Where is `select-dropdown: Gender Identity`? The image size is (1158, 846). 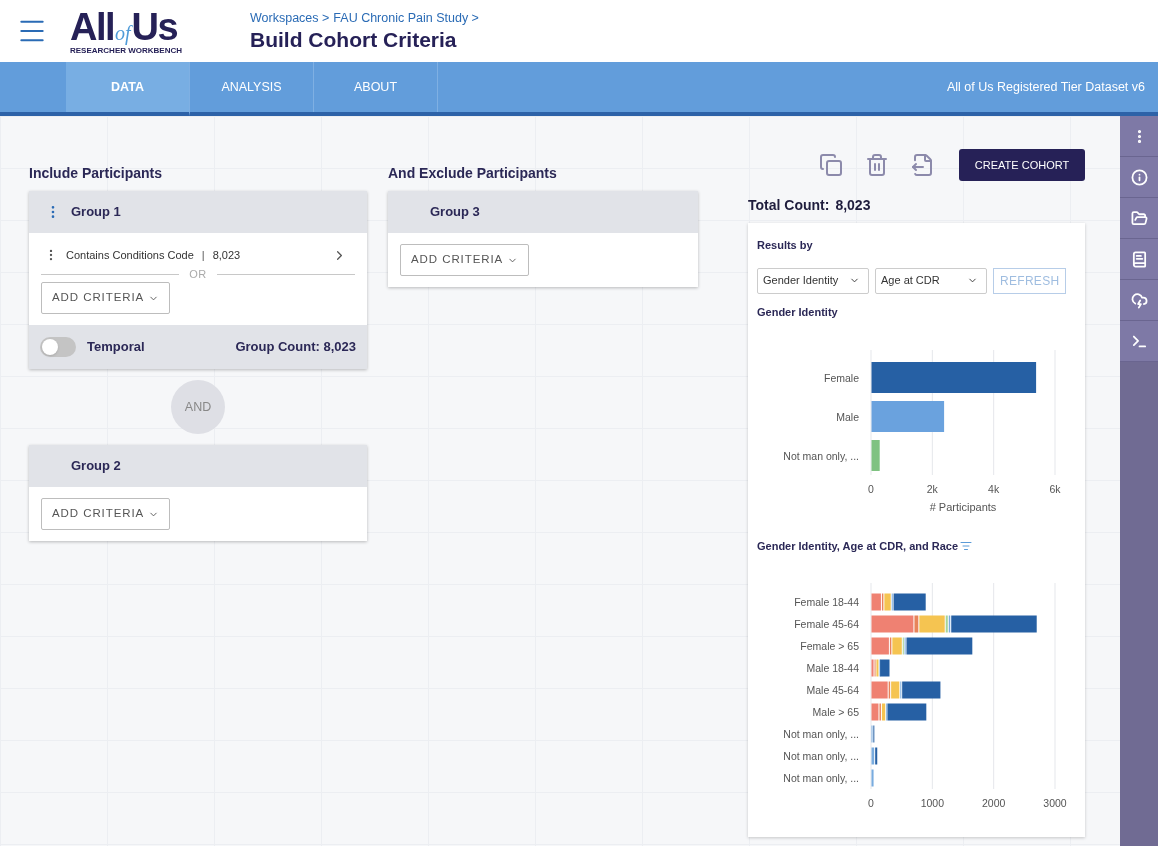 select-dropdown: Gender Identity is located at coordinates (813, 280).